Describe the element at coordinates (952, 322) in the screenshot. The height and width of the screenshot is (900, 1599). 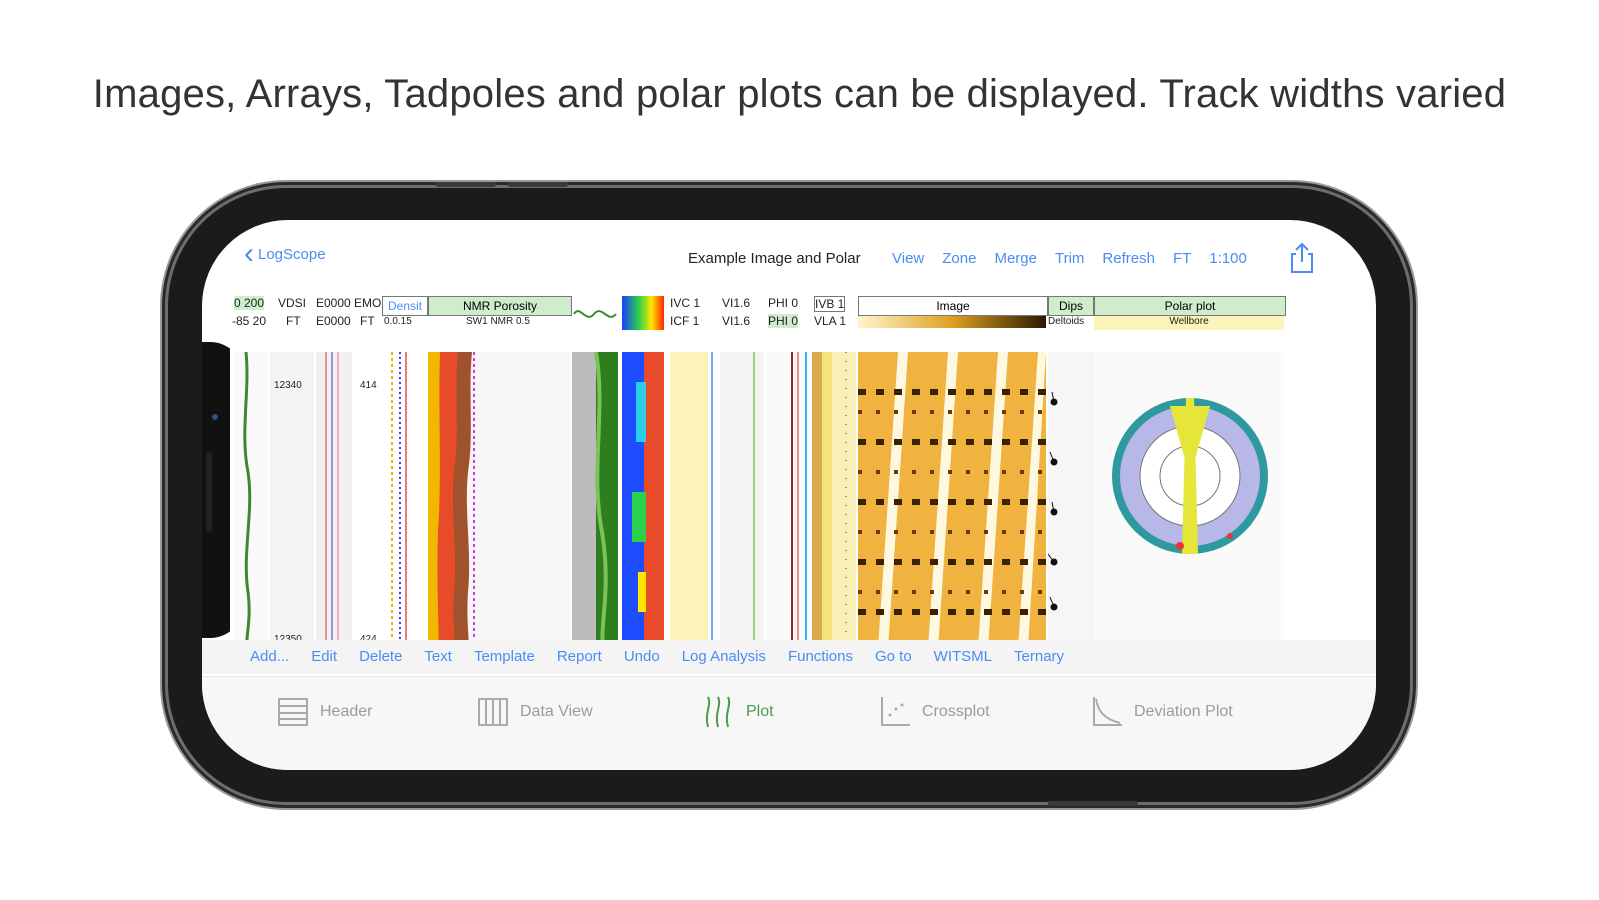
I see `image-scale-header` at that location.